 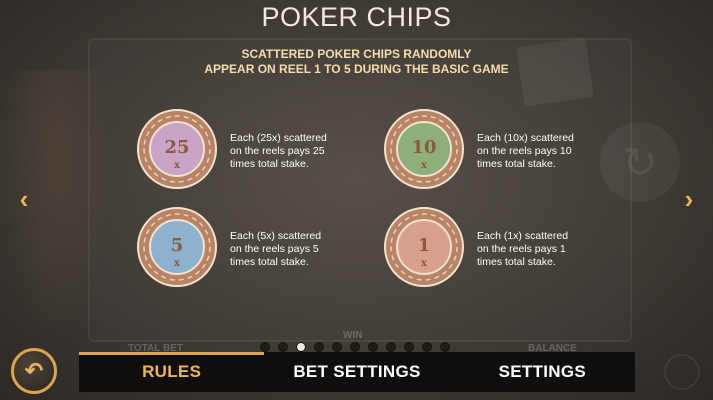 I want to click on chip-25-desc-line-1: Each (25x) scattered, so click(x=278, y=138).